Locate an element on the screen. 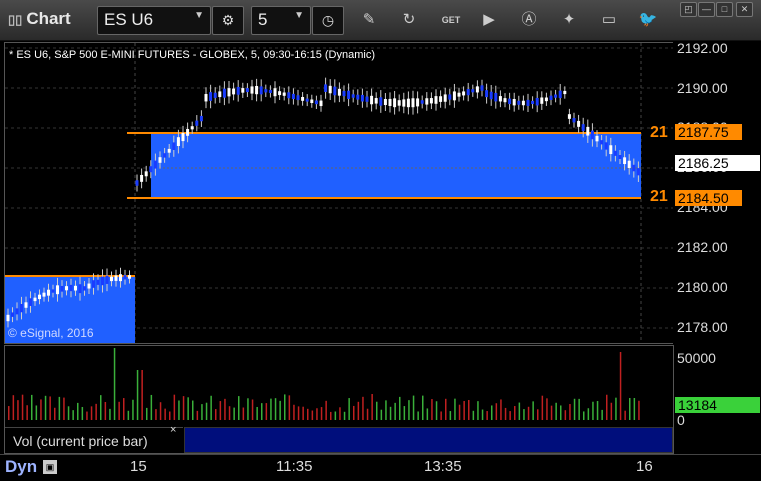  get-icon: GET is located at coordinates (451, 20).